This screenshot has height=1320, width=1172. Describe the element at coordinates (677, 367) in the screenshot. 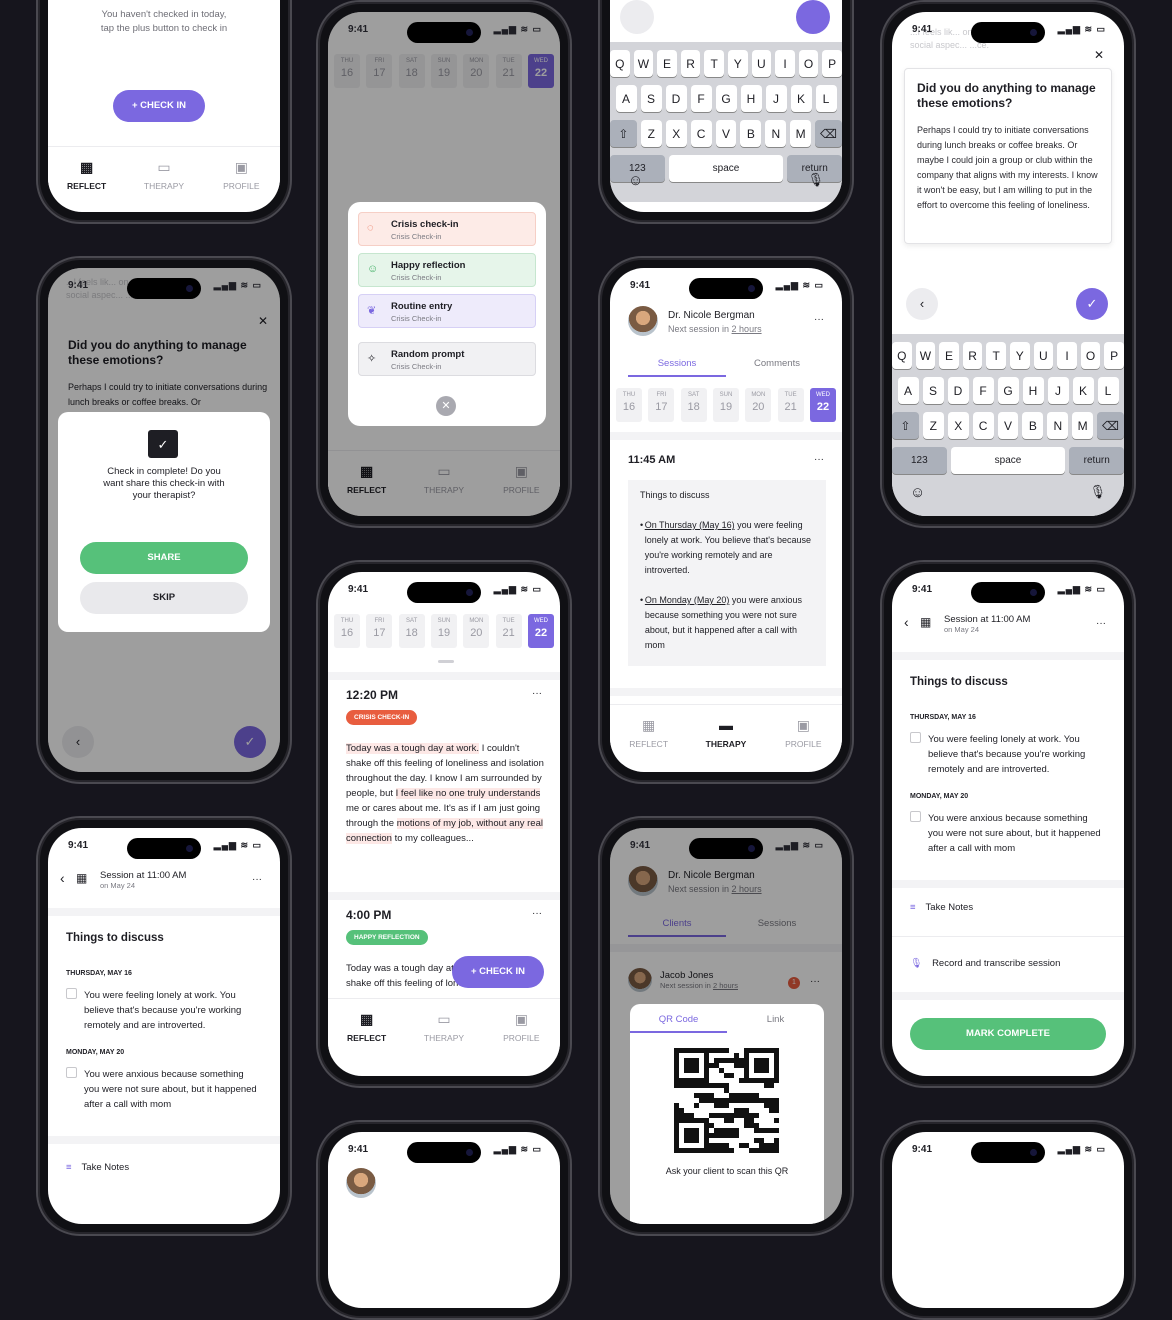

I see `tab-sessions: Sessions` at that location.